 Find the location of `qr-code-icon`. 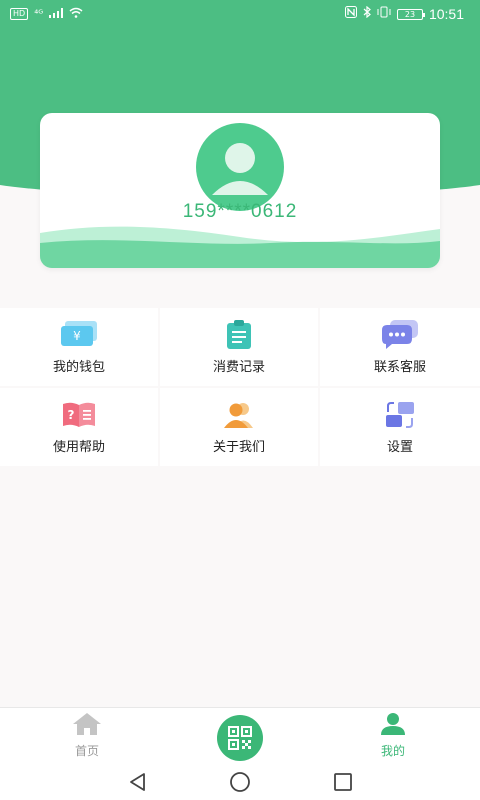

qr-code-icon is located at coordinates (240, 738).